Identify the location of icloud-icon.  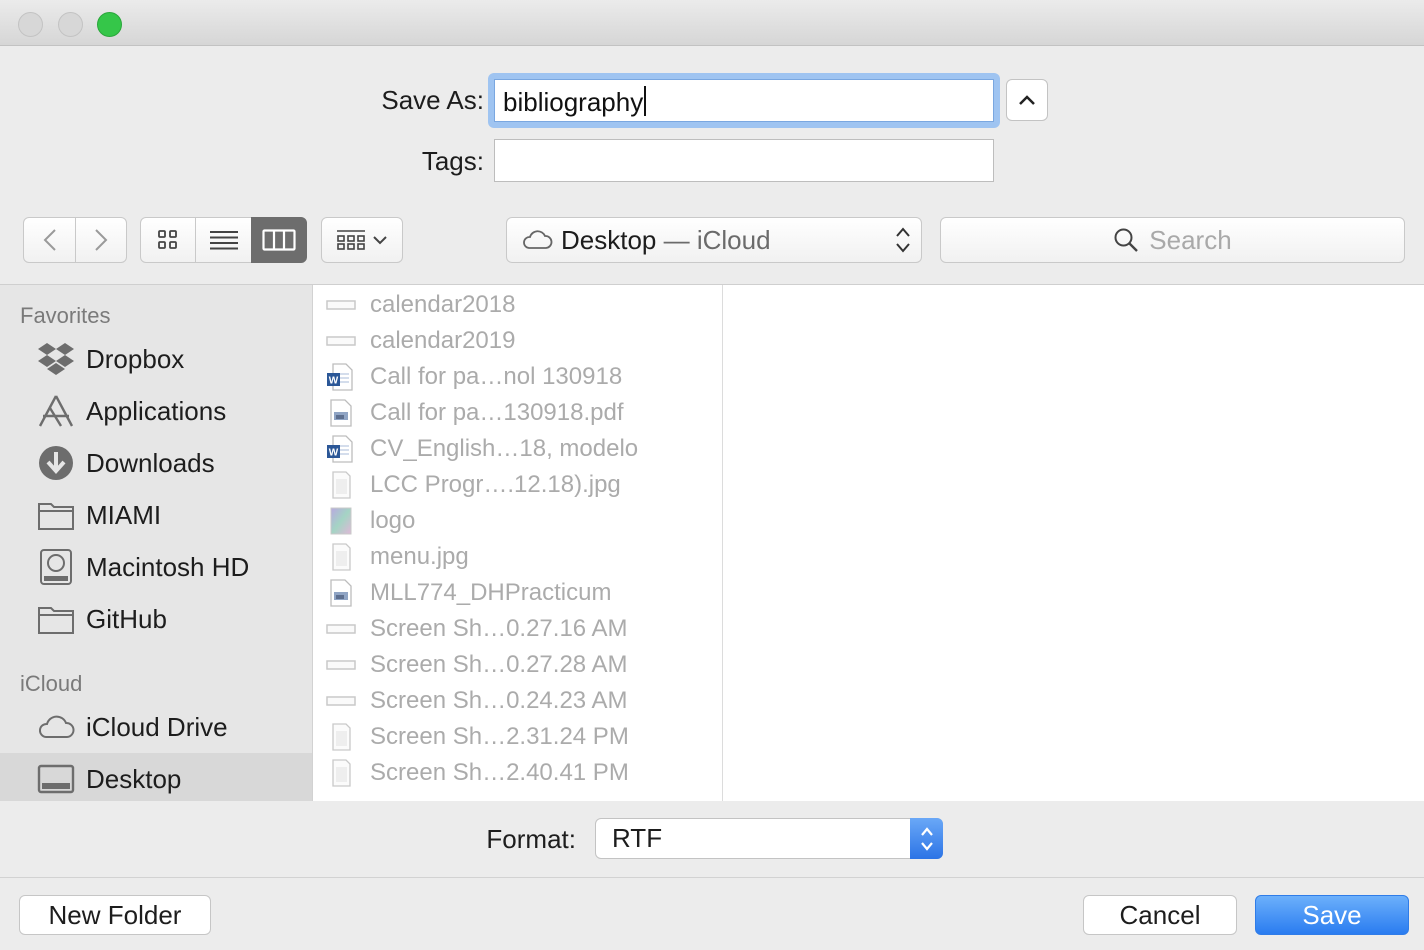
(538, 239).